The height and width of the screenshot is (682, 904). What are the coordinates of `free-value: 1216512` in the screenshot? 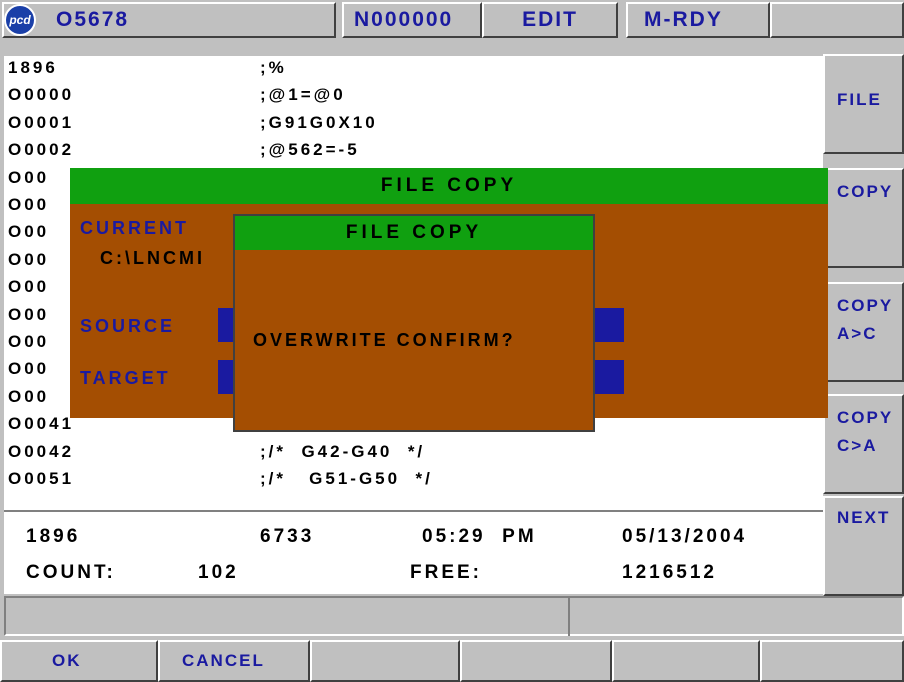 It's located at (669, 572).